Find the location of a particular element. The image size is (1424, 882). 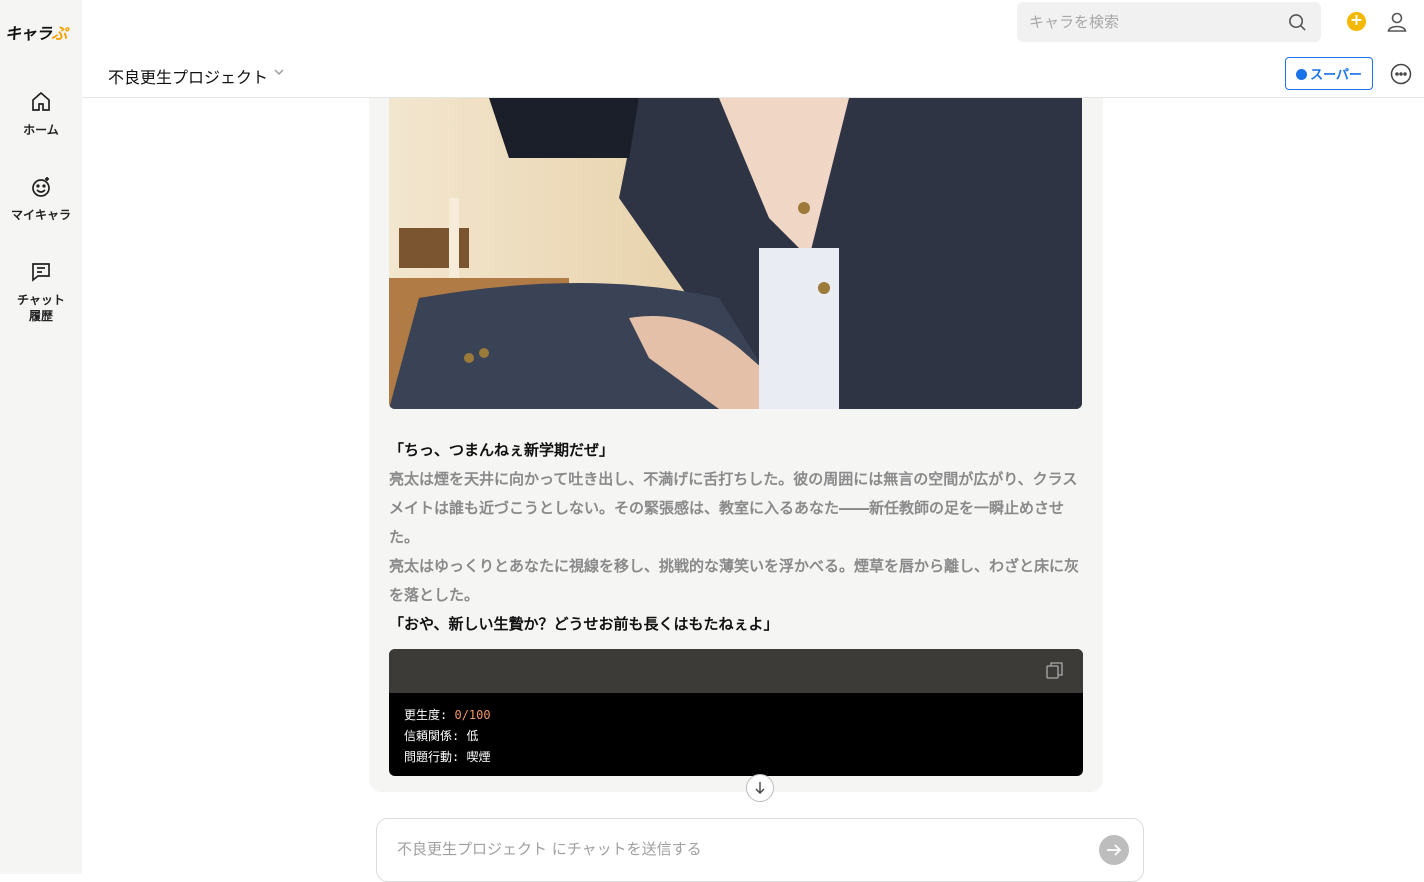

dialogue-line: 「ちっ、つまんねぇ新学期だぜ」 is located at coordinates (502, 450).